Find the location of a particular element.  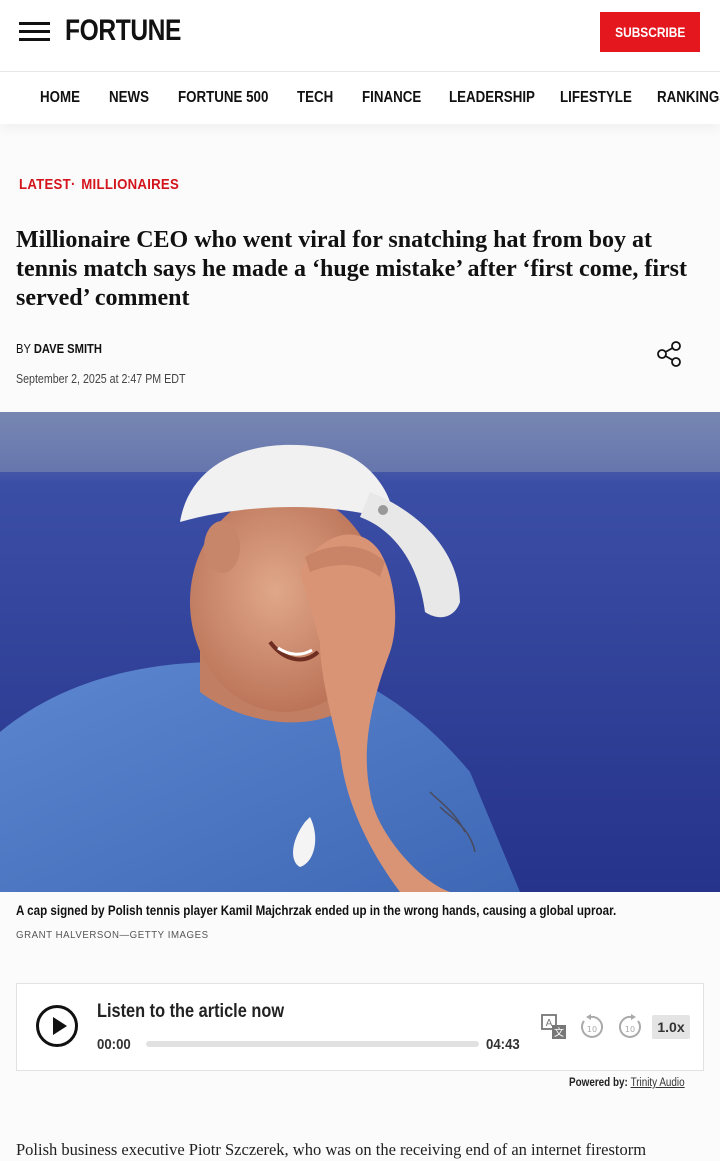

article-category: LATEST· MILLIONAIRES is located at coordinates (99, 184).